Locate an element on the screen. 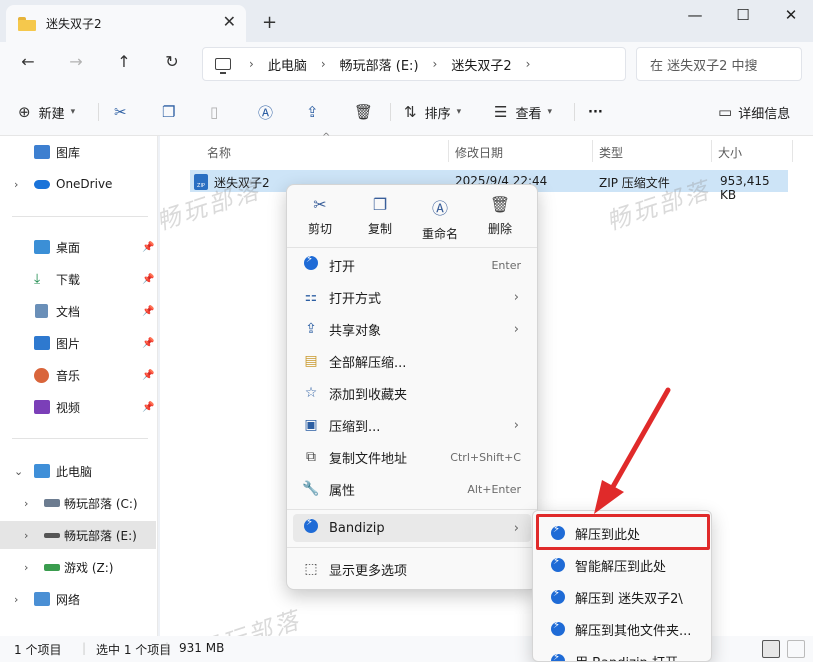 Image resolution: width=813 pixels, height=662 pixels. sidebar-item-gallery: 图库 is located at coordinates (78, 152).